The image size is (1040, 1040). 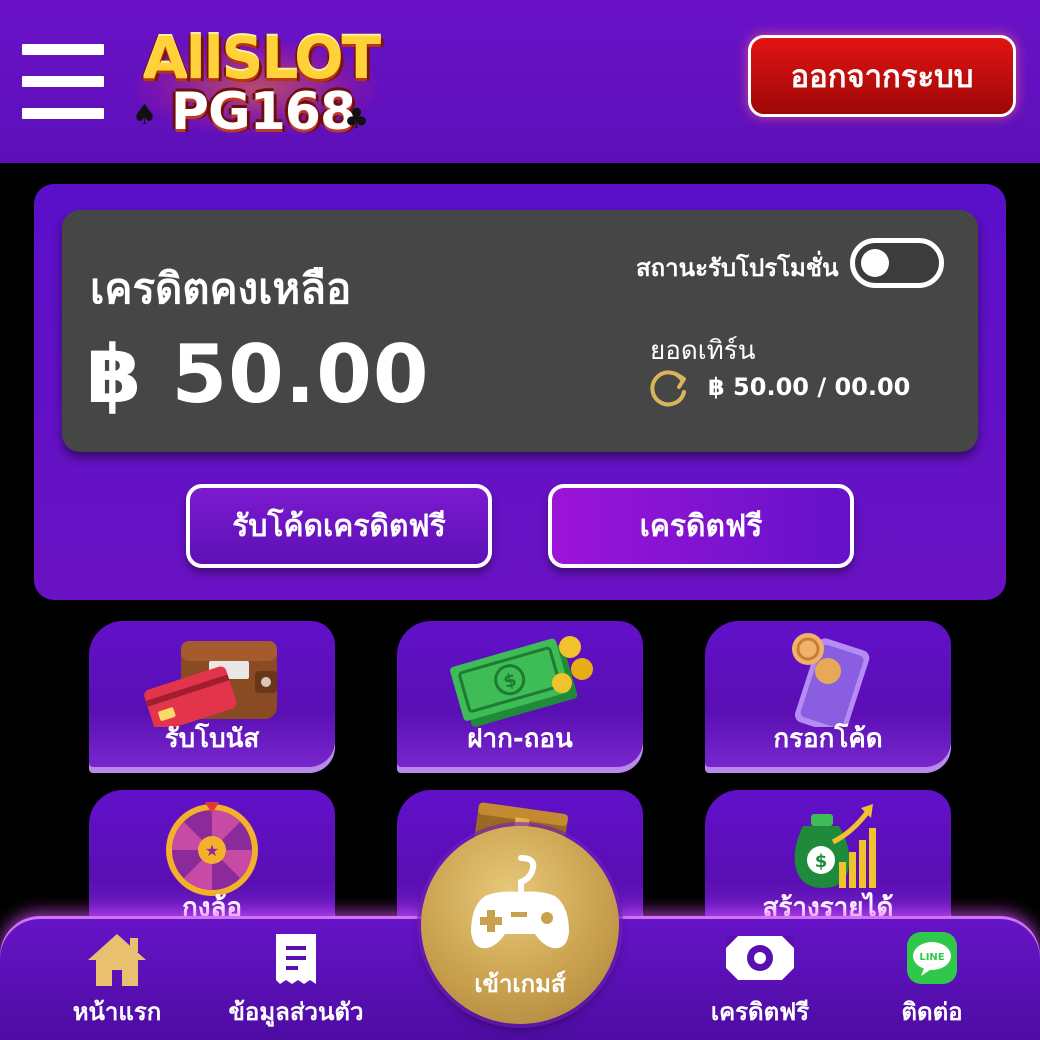 What do you see at coordinates (760, 958) in the screenshot?
I see `cash-icon` at bounding box center [760, 958].